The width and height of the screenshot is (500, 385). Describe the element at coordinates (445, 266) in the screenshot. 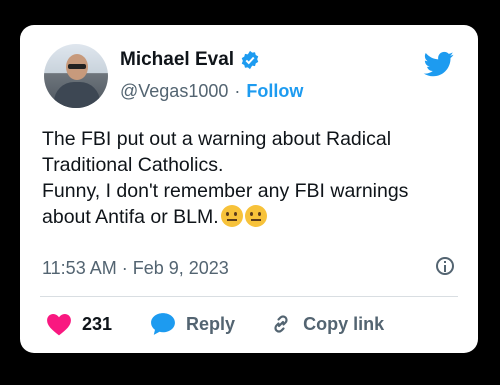

I see `info-icon` at that location.